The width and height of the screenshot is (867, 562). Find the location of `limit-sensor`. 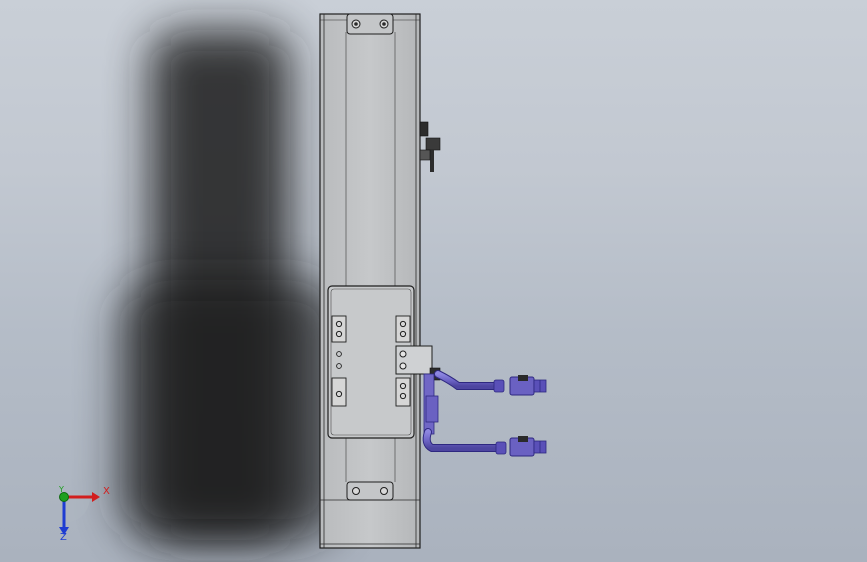

limit-sensor is located at coordinates (430, 146).